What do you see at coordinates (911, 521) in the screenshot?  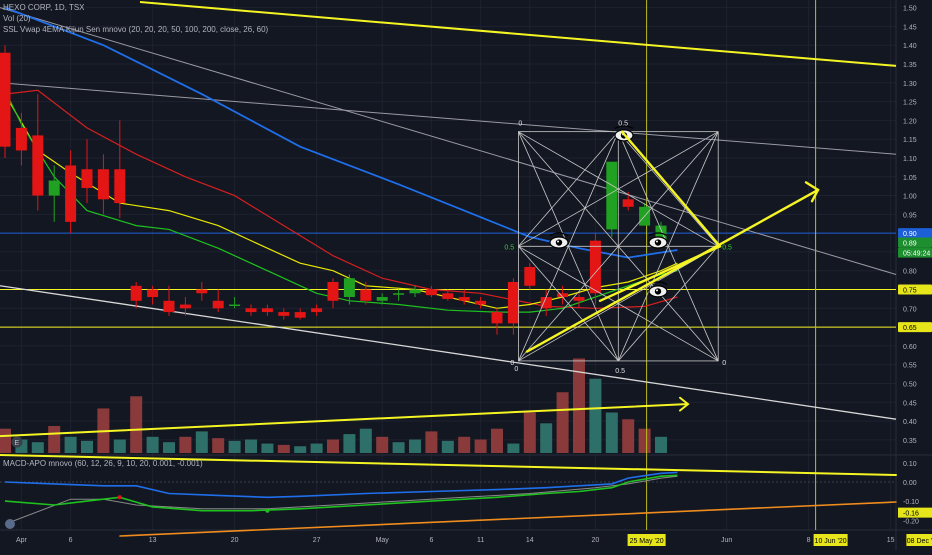 I see `macd-tick-label: -0.20` at bounding box center [911, 521].